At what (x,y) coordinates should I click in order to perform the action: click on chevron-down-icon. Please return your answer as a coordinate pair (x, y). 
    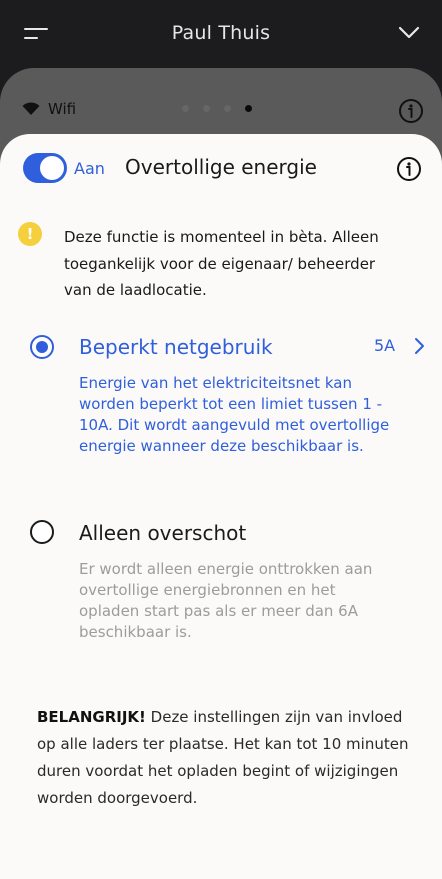
    Looking at the image, I should click on (409, 33).